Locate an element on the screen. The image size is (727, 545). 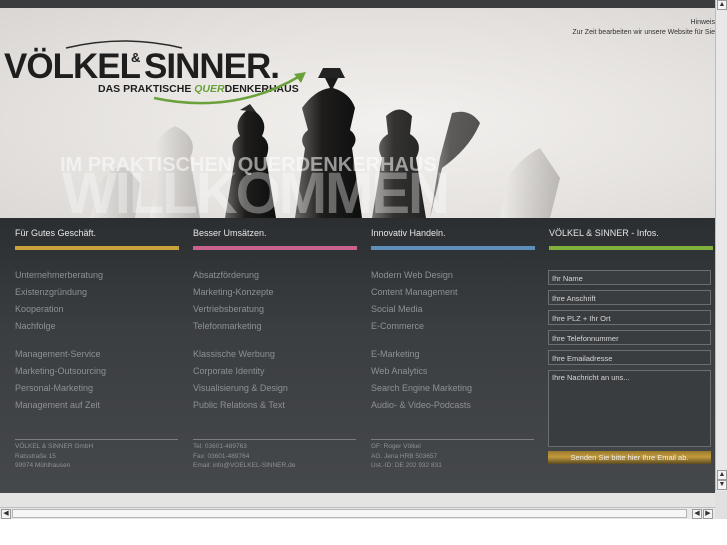
footer-fax: Fax: 03601-489764 is located at coordinates (221, 456).